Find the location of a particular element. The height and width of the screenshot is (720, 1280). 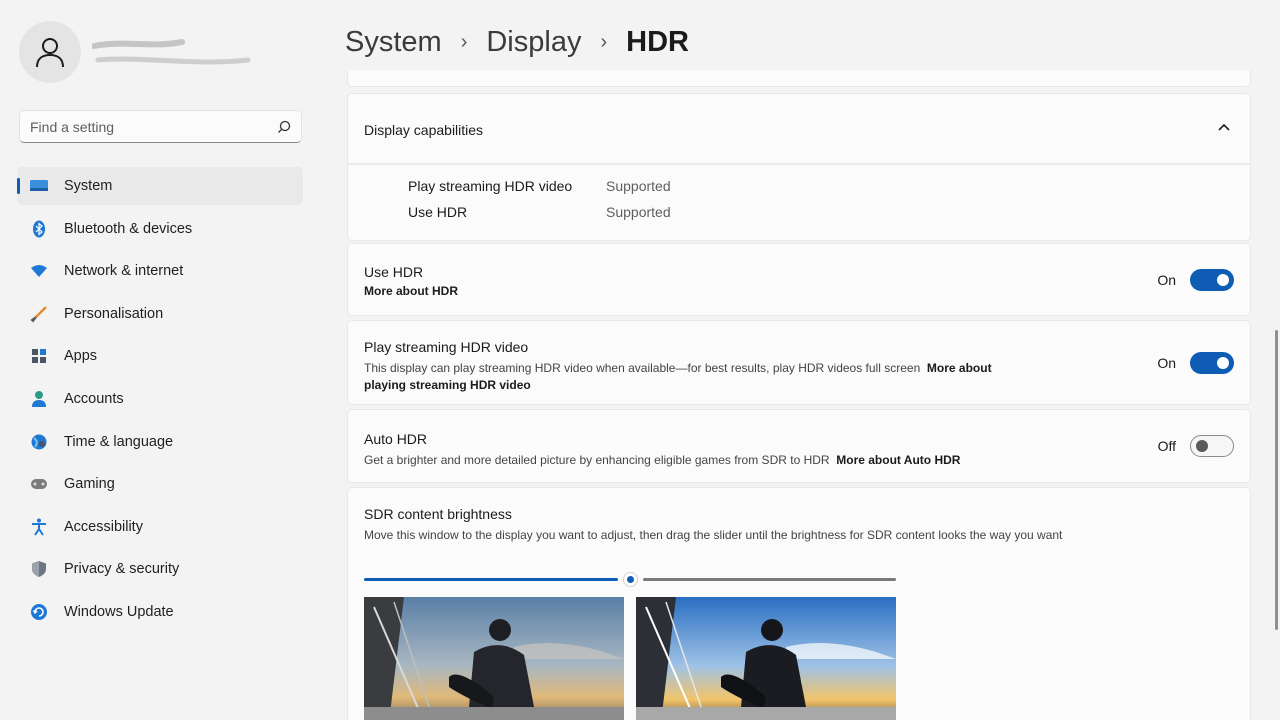

use-hdr-toggle-group: On is located at coordinates (1195, 279).